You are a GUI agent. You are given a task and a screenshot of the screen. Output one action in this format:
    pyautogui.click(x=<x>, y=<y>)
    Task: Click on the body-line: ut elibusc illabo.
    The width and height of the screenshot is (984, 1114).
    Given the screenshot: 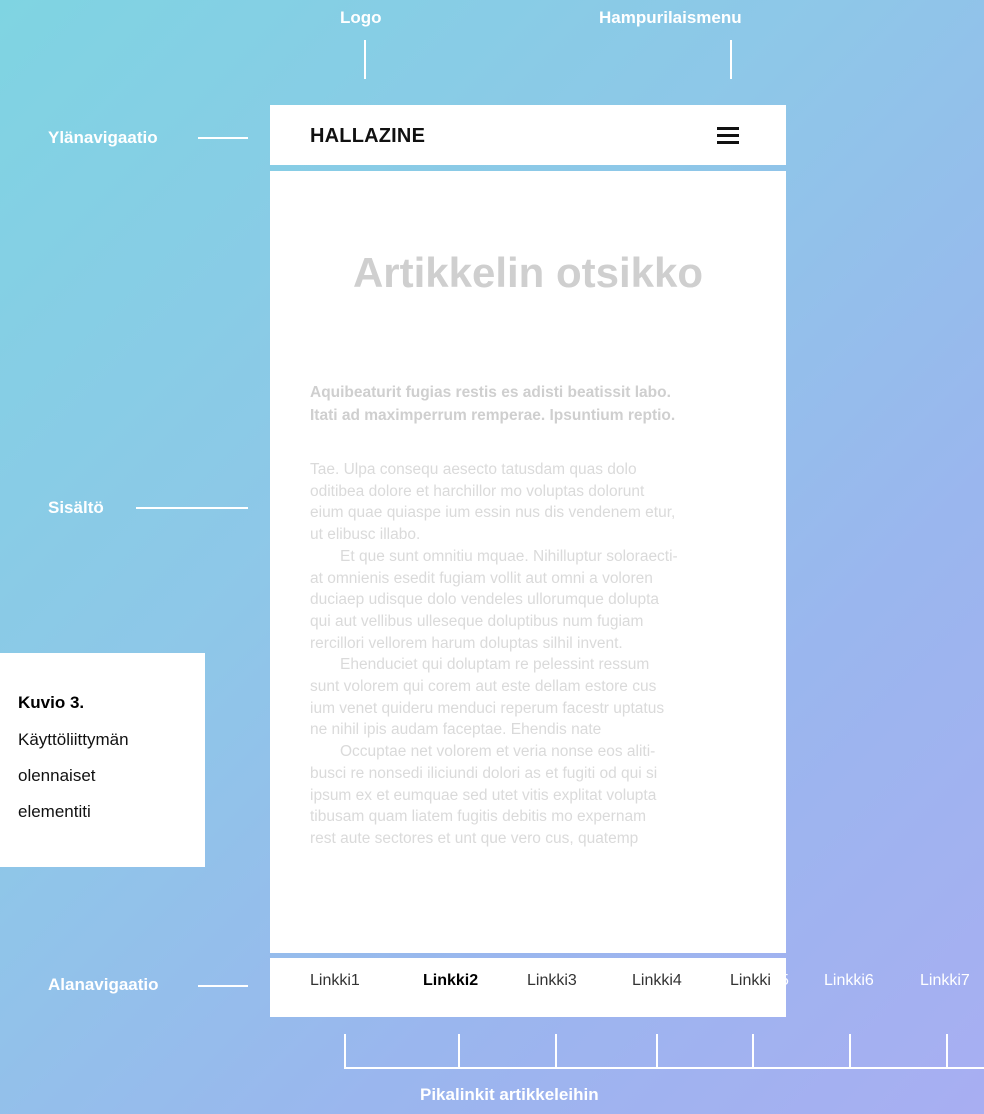 What is the action you would take?
    pyautogui.click(x=365, y=535)
    